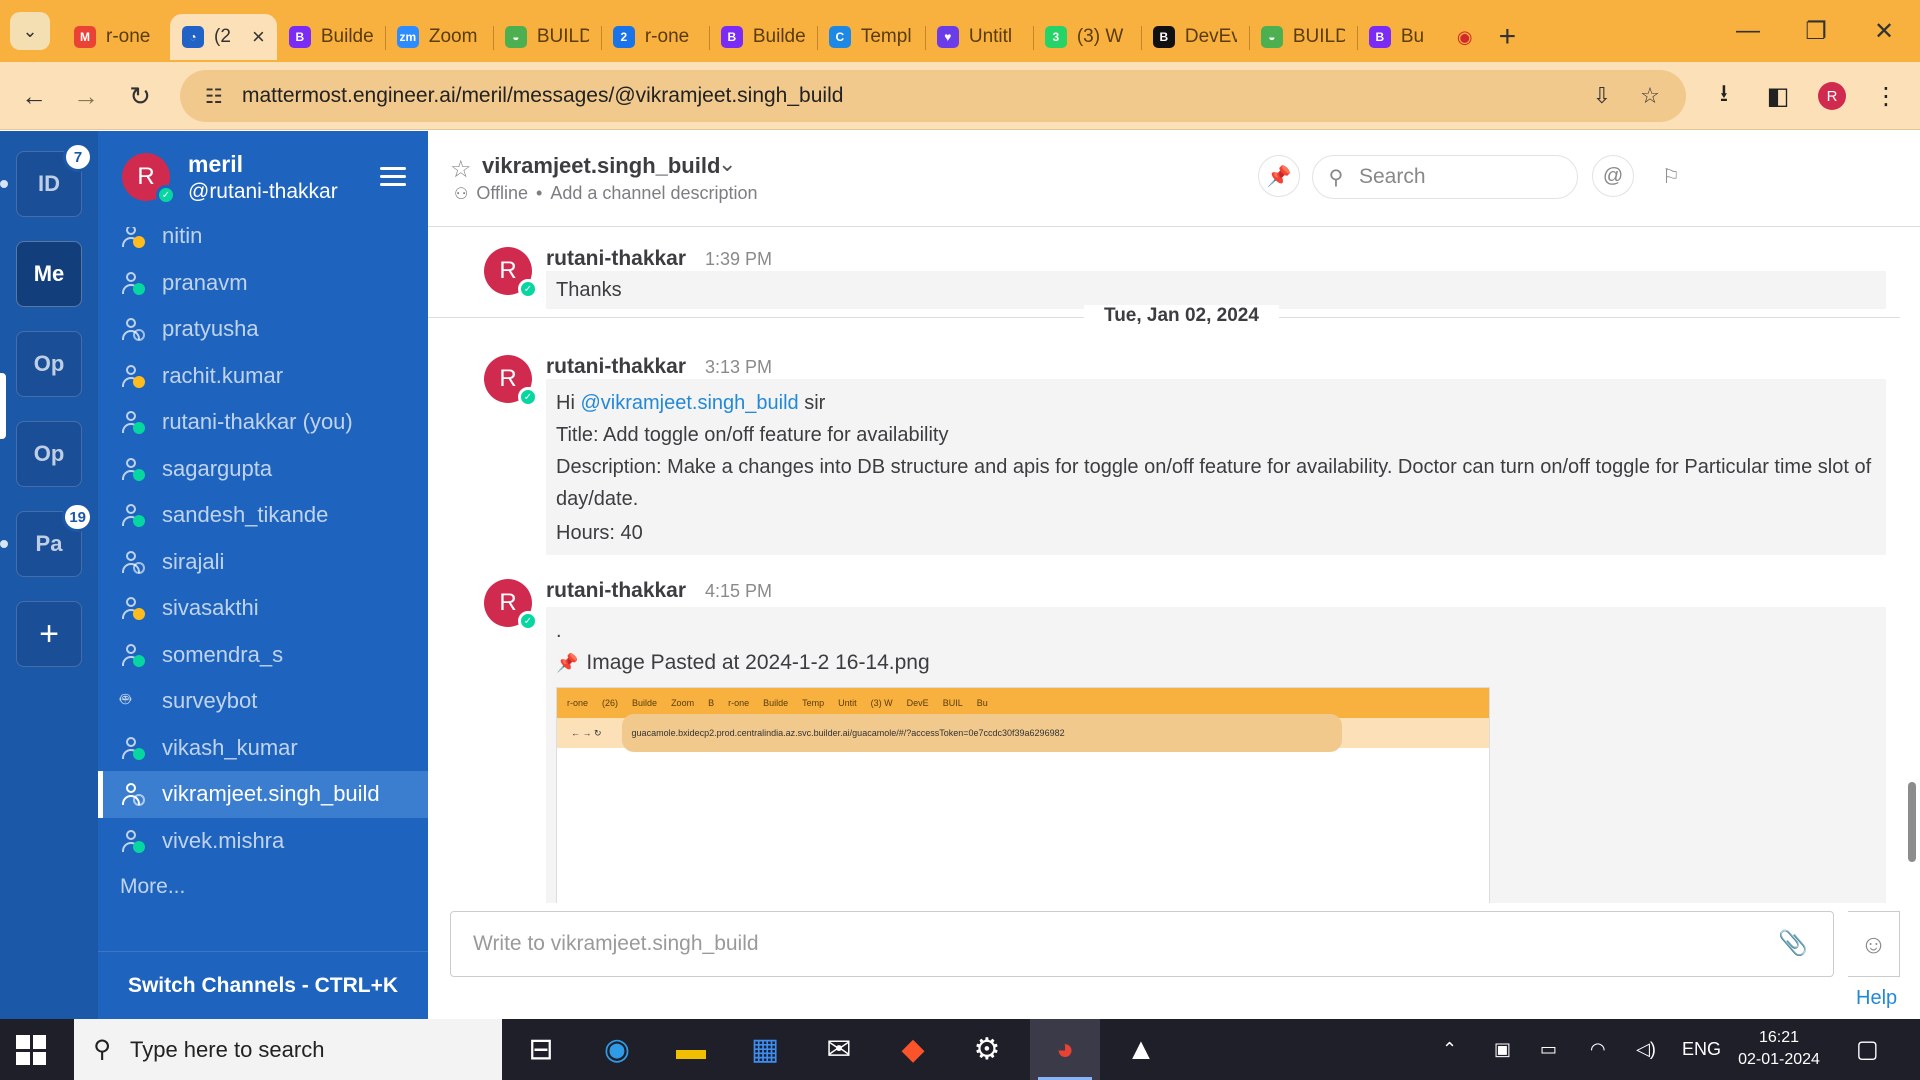  Describe the element at coordinates (617, 1049) in the screenshot. I see `edge-browser-icon: ◉` at that location.